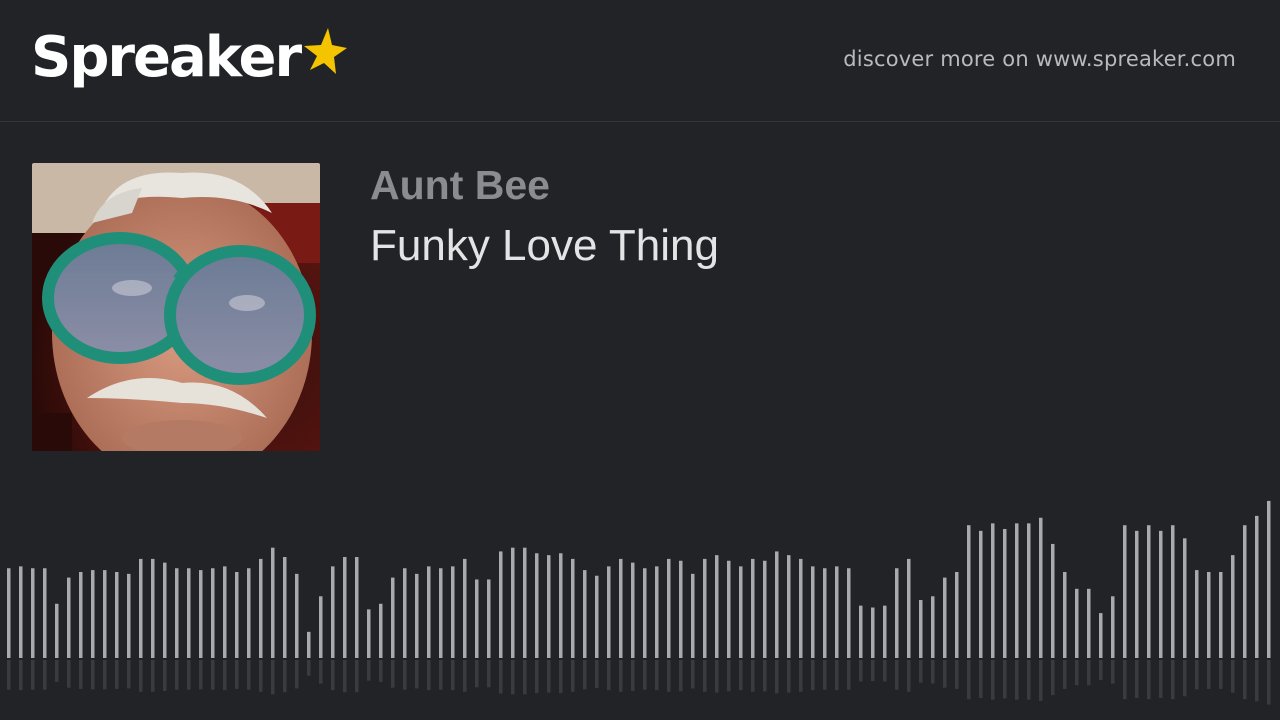 The image size is (1280, 720). I want to click on cover-image, so click(176, 307).